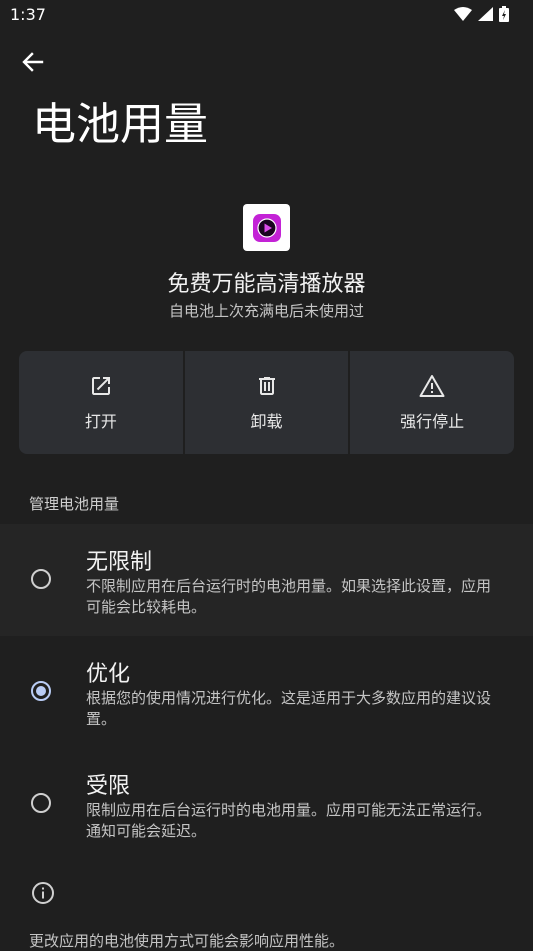 Image resolution: width=533 pixels, height=951 pixels. I want to click on wifi-icon, so click(463, 14).